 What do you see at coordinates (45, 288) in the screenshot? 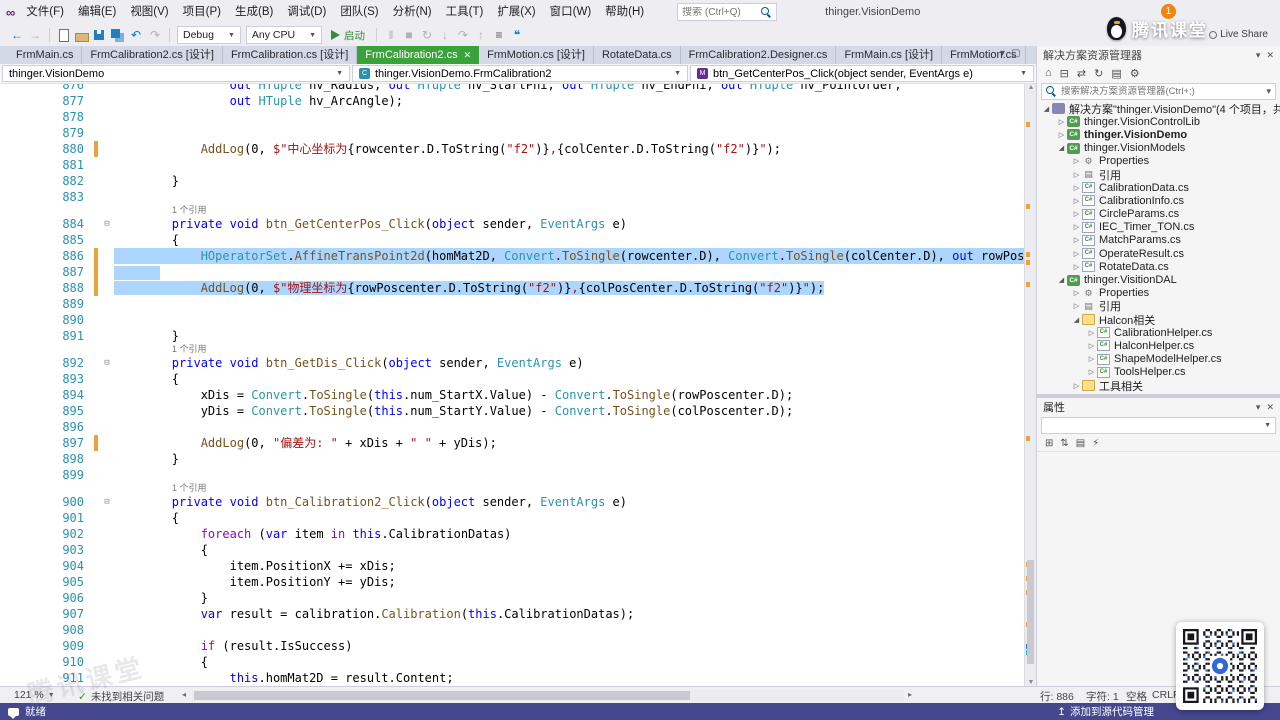
I see `line-number: 888` at bounding box center [45, 288].